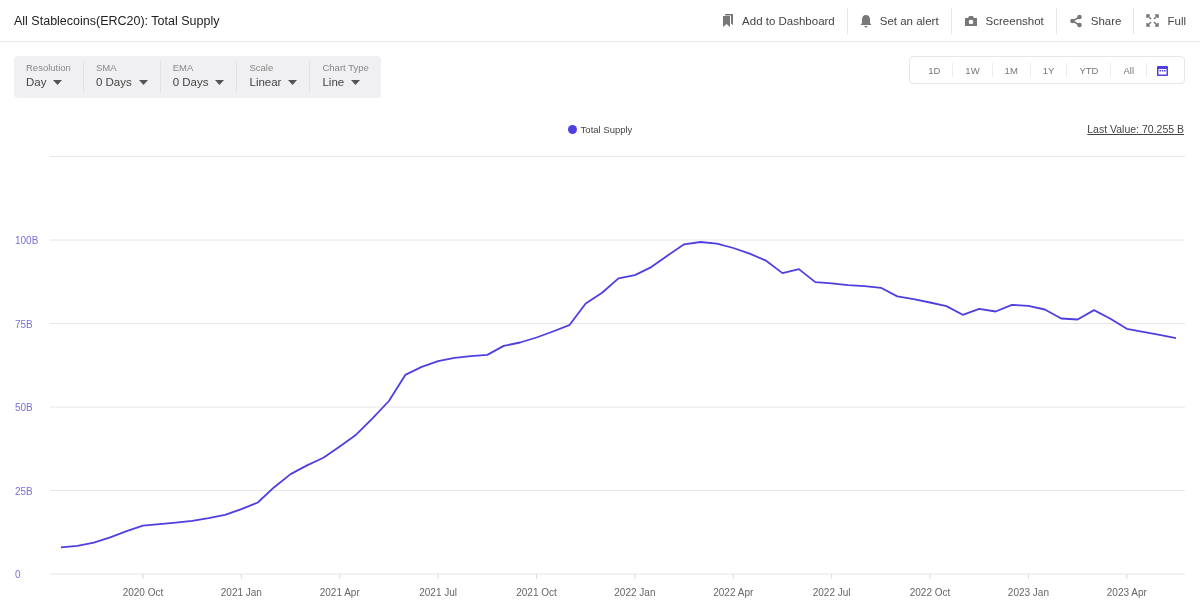 The width and height of the screenshot is (1200, 602). I want to click on range-button: All, so click(1128, 70).